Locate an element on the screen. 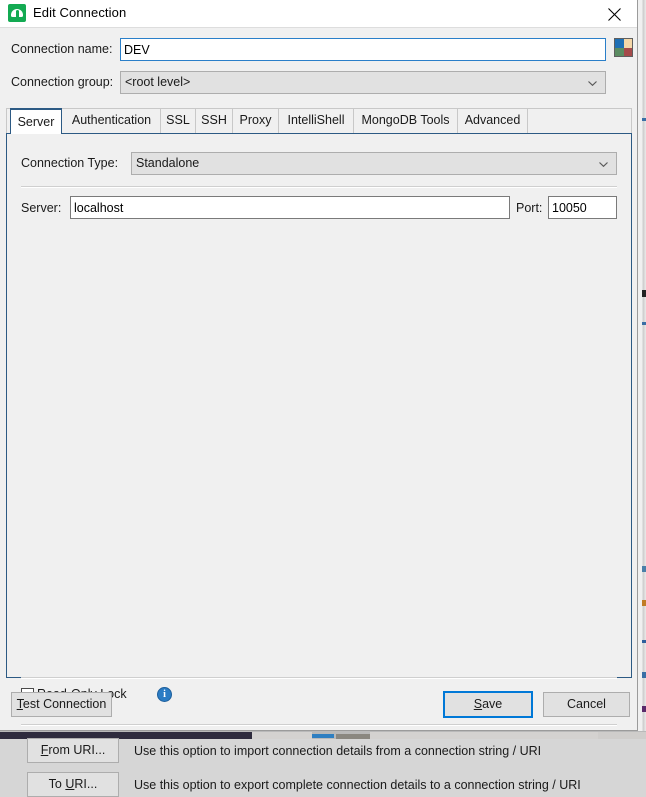 The image size is (646, 797). swatch-cell-green is located at coordinates (619, 51).